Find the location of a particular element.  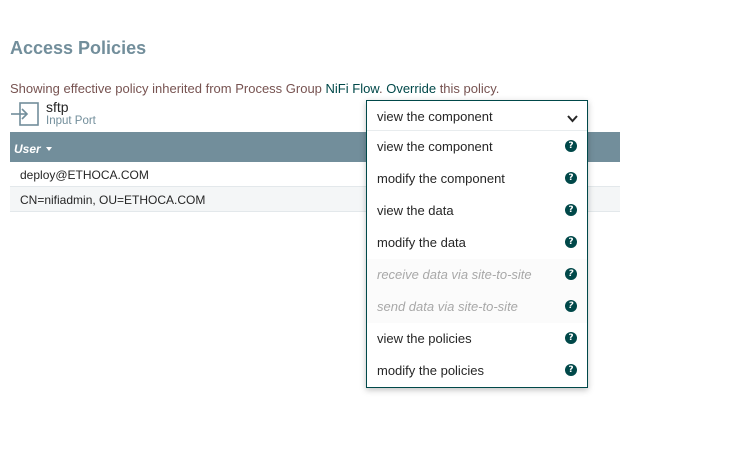

policy-option-label: view the component is located at coordinates (435, 146).